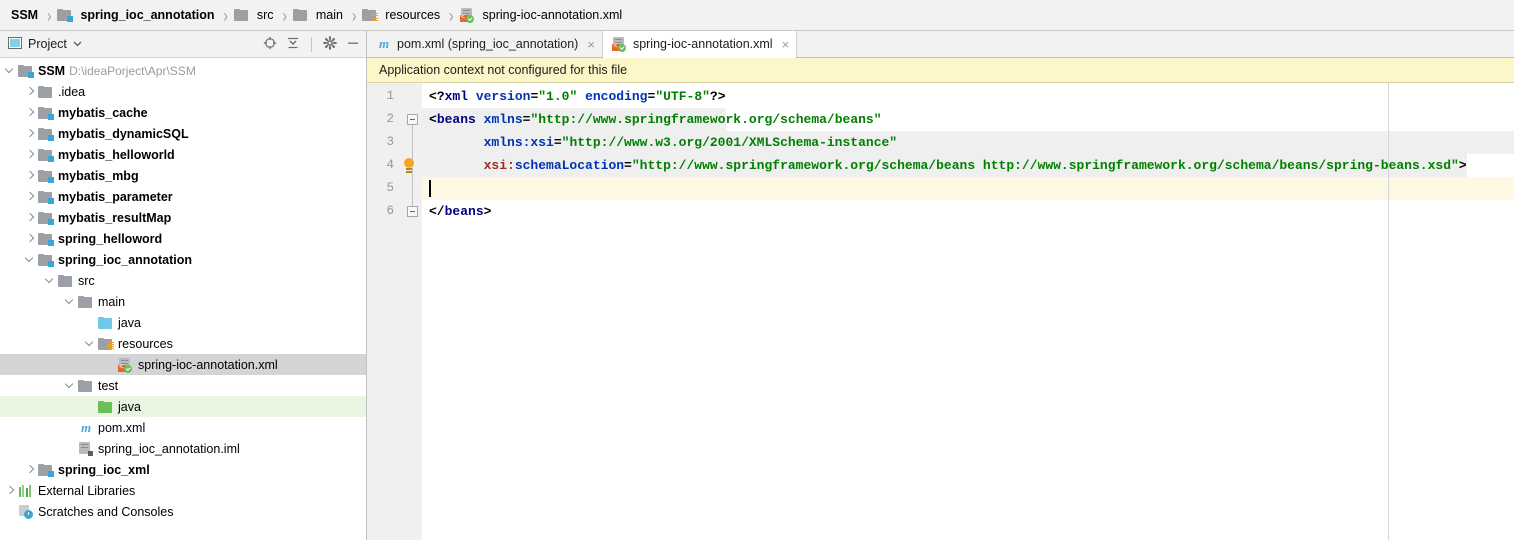 The width and height of the screenshot is (1514, 540). I want to click on tree-row: spring_ioc_xml, so click(183, 469).